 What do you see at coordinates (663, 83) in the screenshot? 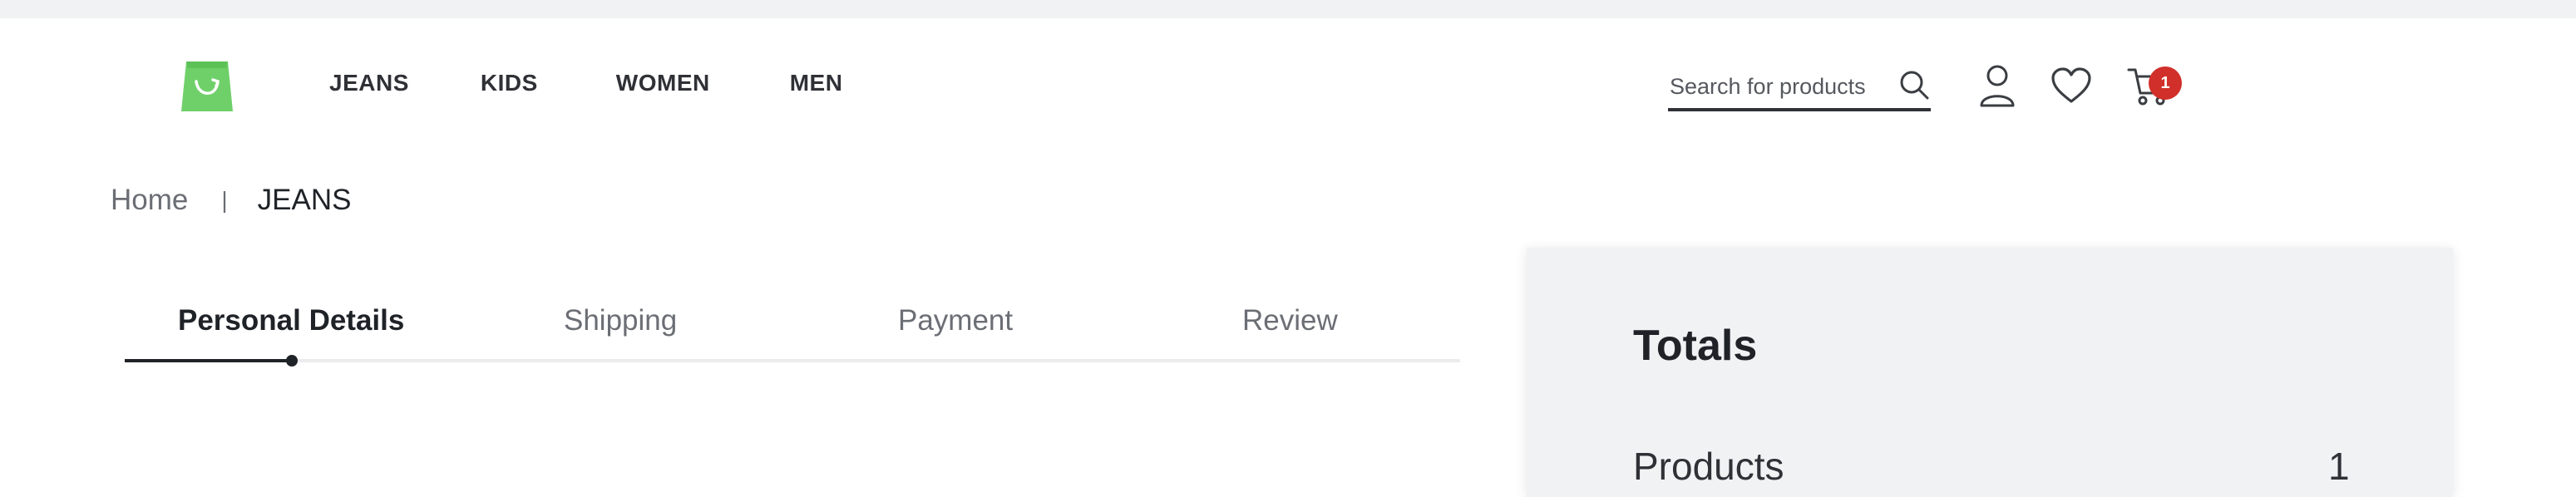
I see `nav-women: WOMEN` at bounding box center [663, 83].